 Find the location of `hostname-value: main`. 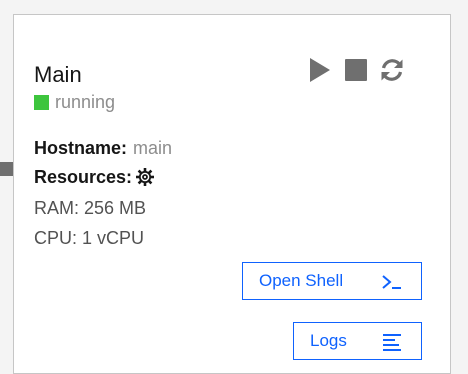

hostname-value: main is located at coordinates (153, 148).